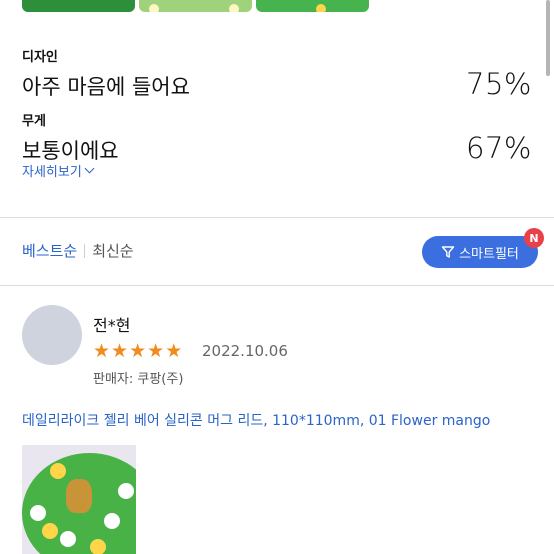  I want to click on sort-separator, so click(85, 250).